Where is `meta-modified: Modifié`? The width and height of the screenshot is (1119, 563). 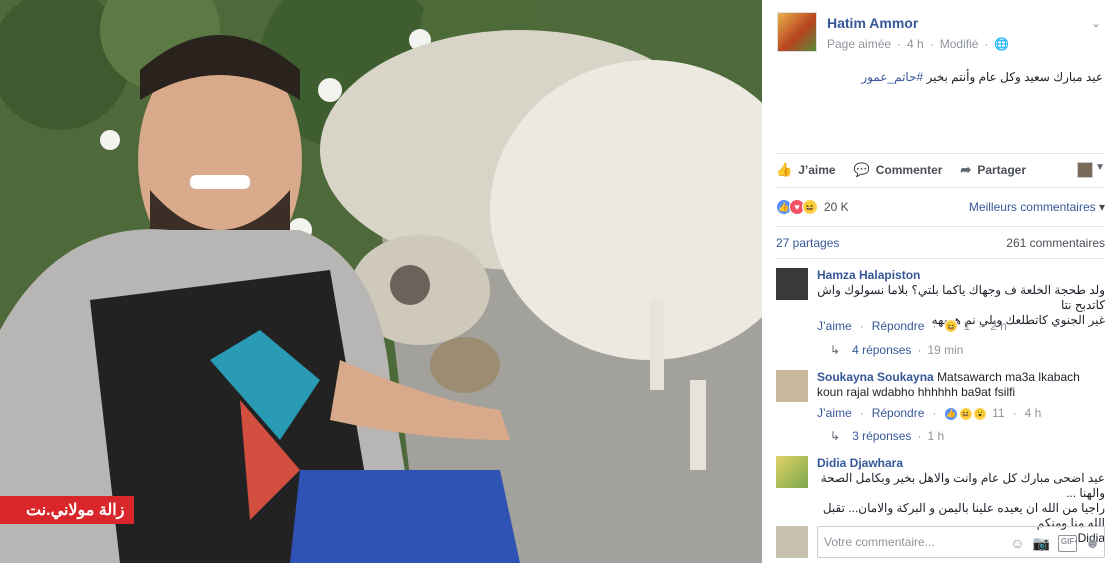 meta-modified: Modifié is located at coordinates (959, 44).